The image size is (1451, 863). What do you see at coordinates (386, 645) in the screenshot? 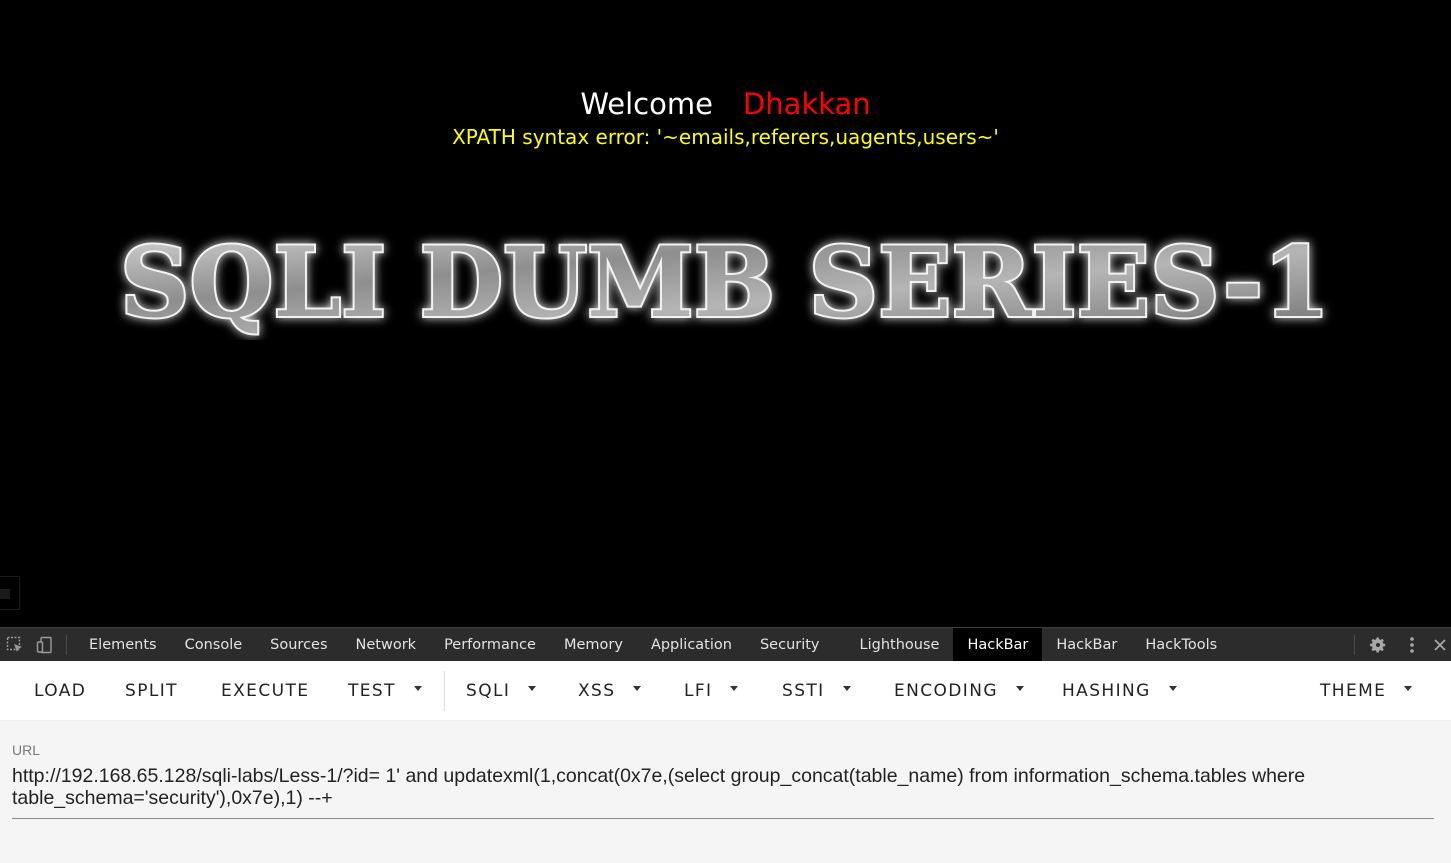
I see `tab-network: Network` at bounding box center [386, 645].